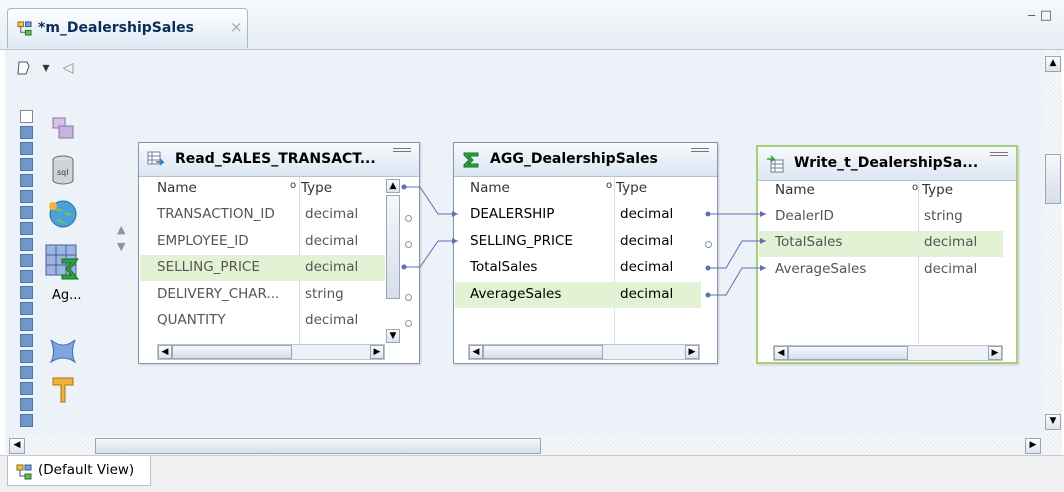 The width and height of the screenshot is (1064, 492). I want to click on palette-scroll-up-icon: ▲, so click(121, 229).